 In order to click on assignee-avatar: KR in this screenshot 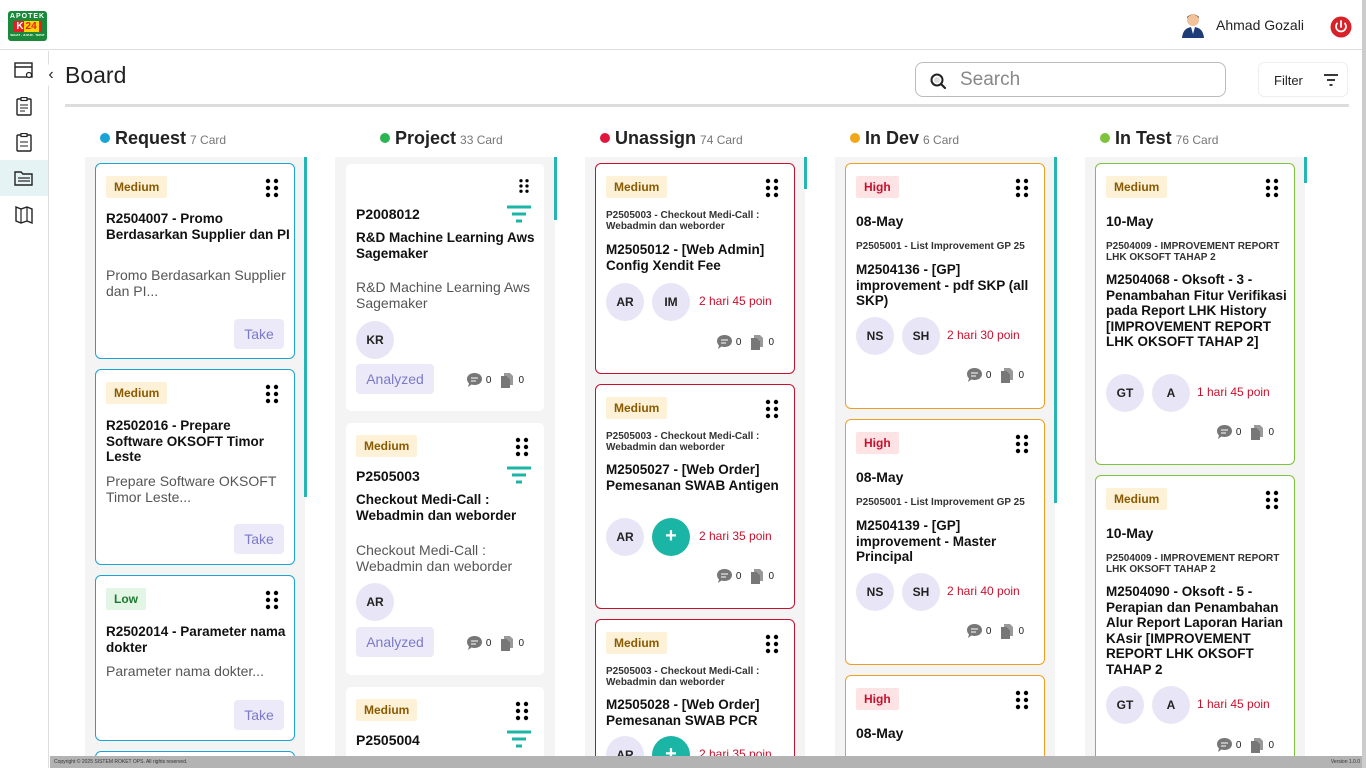, I will do `click(375, 340)`.